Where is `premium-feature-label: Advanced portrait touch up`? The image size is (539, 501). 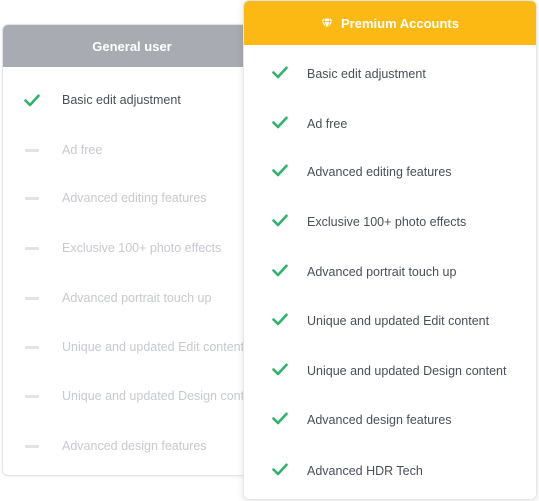 premium-feature-label: Advanced portrait touch up is located at coordinates (382, 272).